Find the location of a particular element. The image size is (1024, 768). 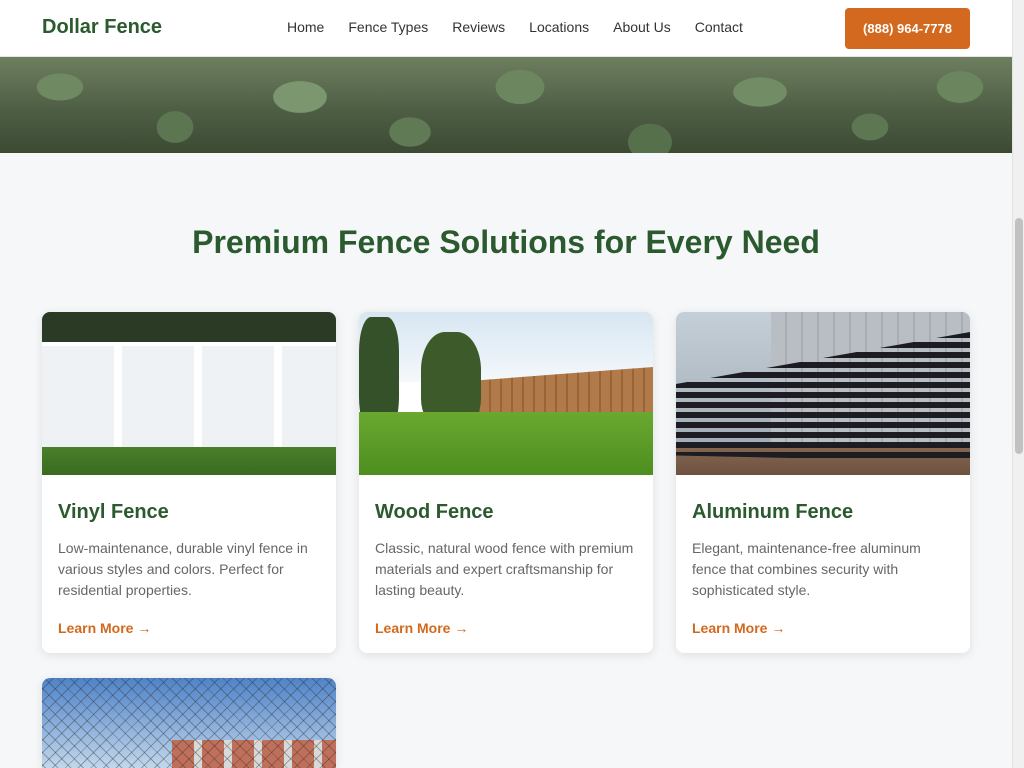

nav-reviews: Reviews is located at coordinates (478, 27).